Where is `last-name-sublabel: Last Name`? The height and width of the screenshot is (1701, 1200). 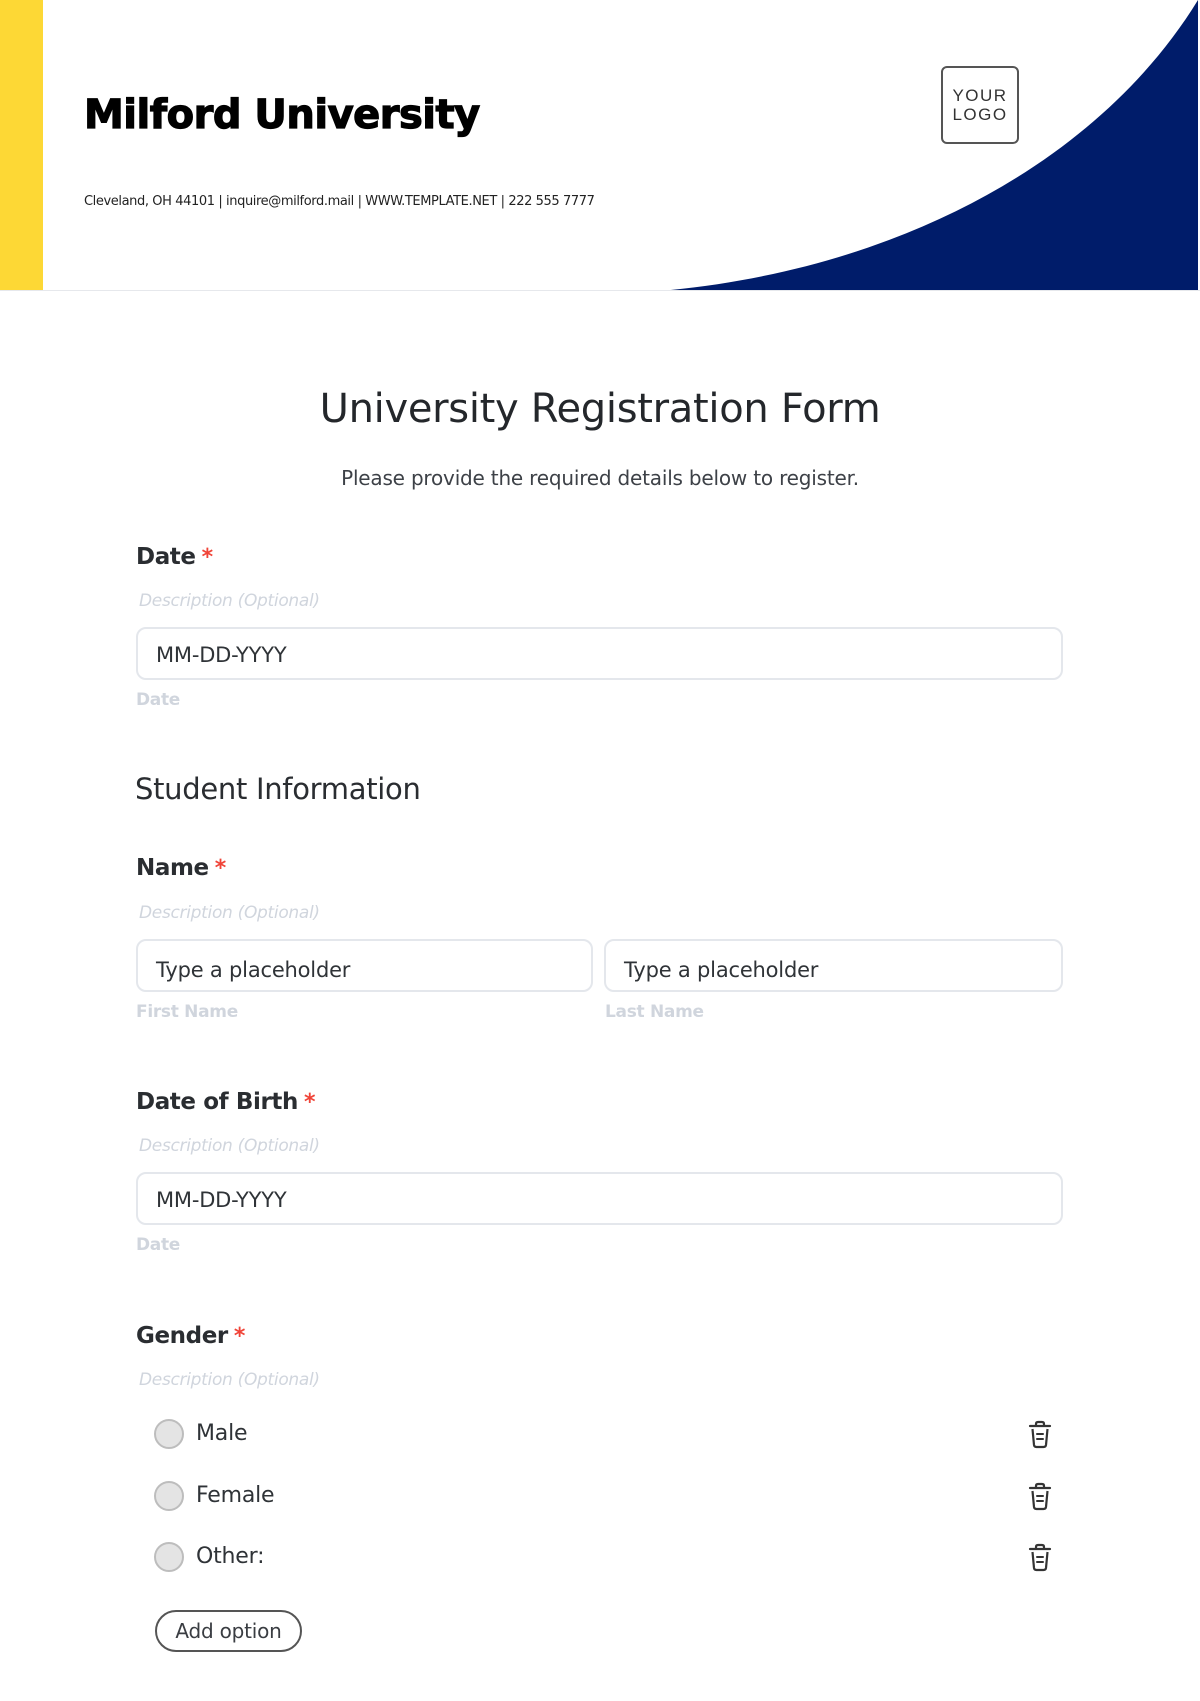
last-name-sublabel: Last Name is located at coordinates (654, 1012).